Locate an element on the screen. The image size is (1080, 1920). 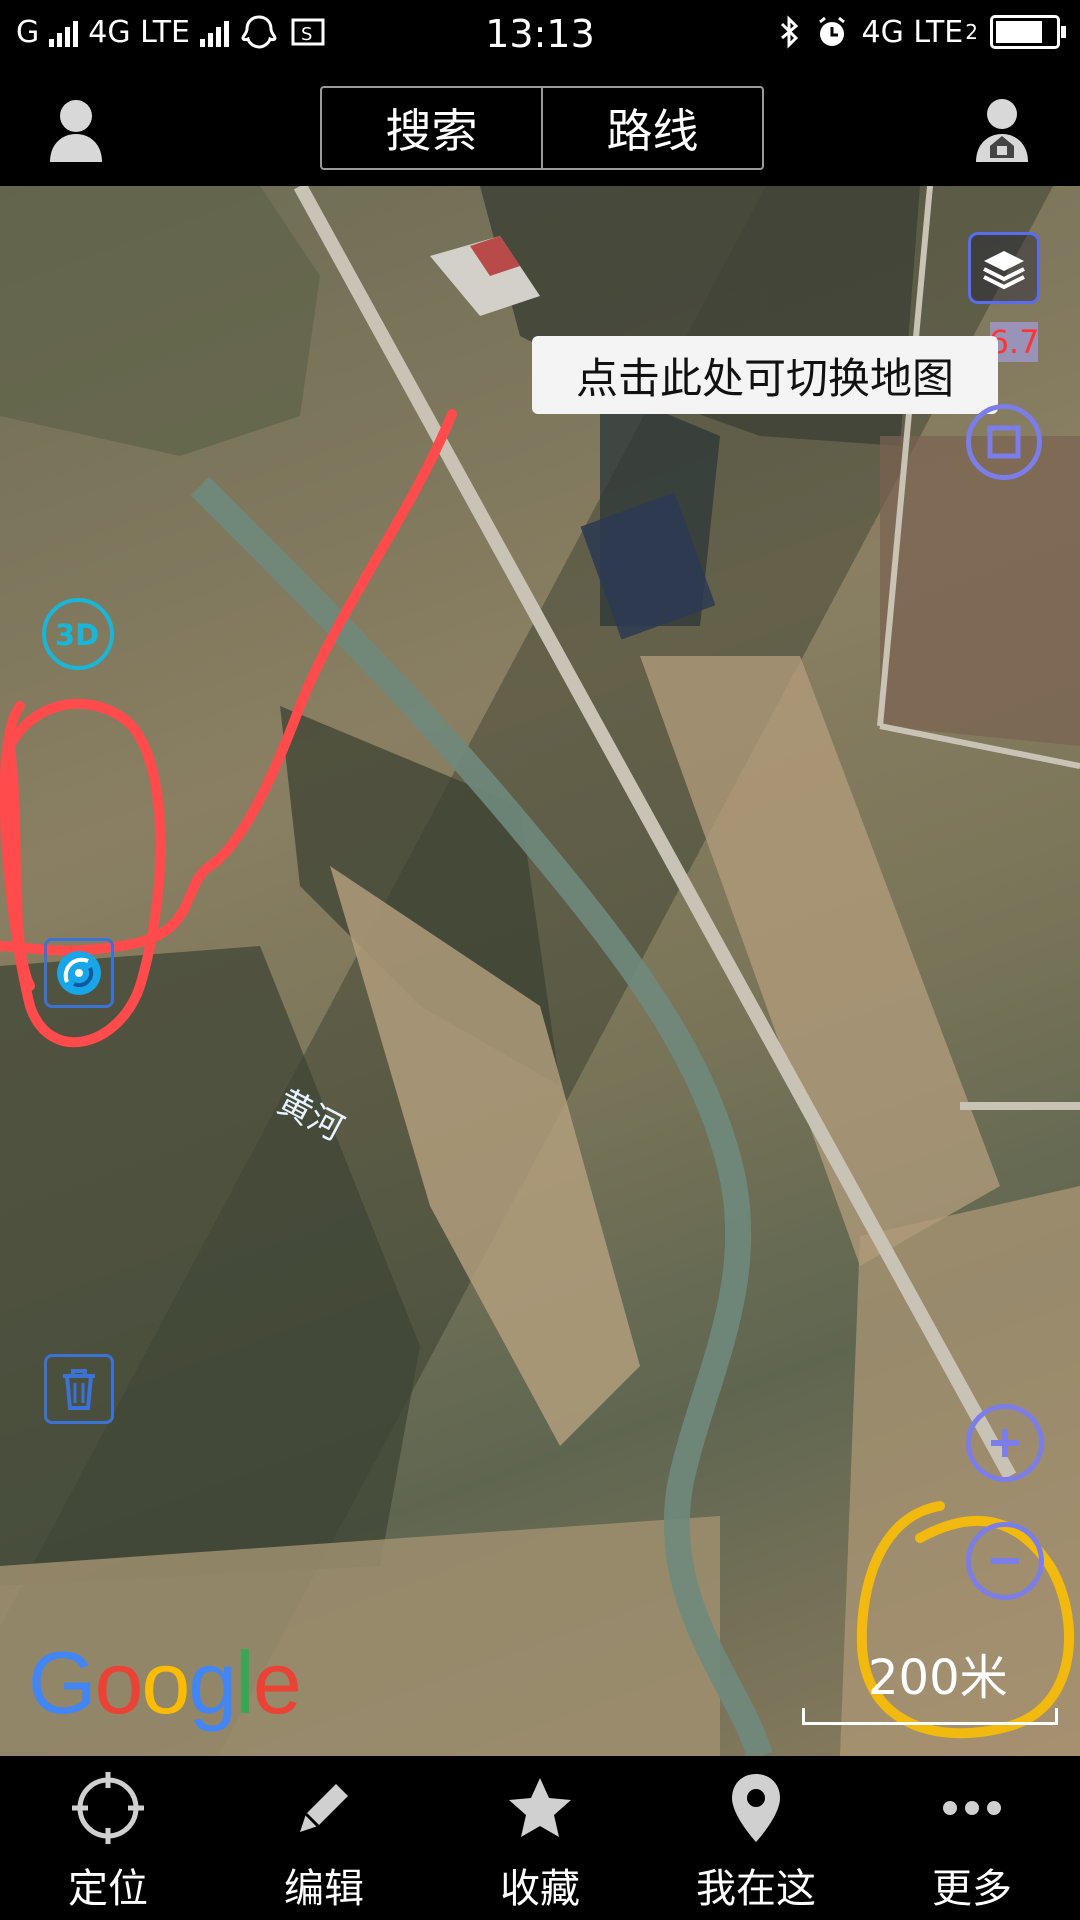
alarm-clock-icon is located at coordinates (831, 31).